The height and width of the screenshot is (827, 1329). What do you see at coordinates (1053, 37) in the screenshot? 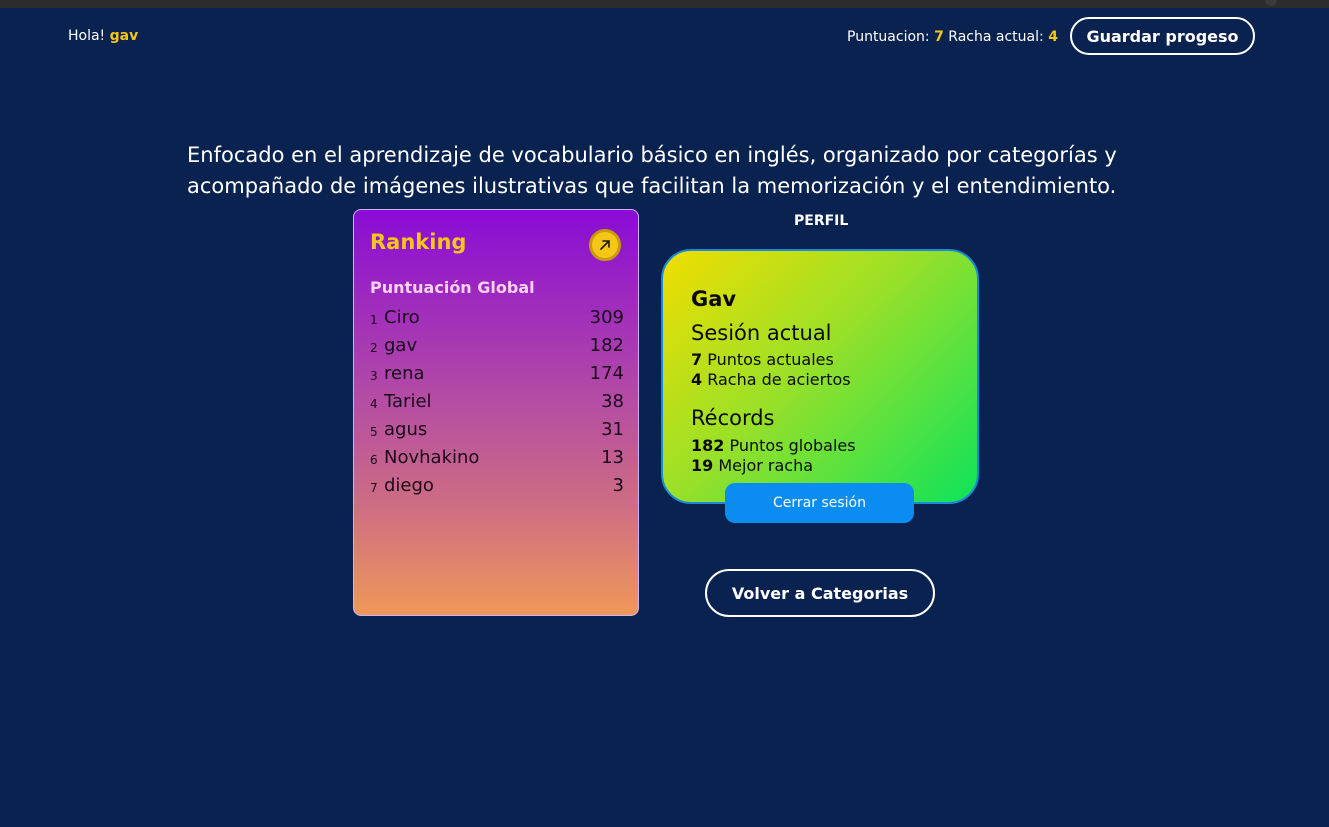
I see `streak-value: 4` at bounding box center [1053, 37].